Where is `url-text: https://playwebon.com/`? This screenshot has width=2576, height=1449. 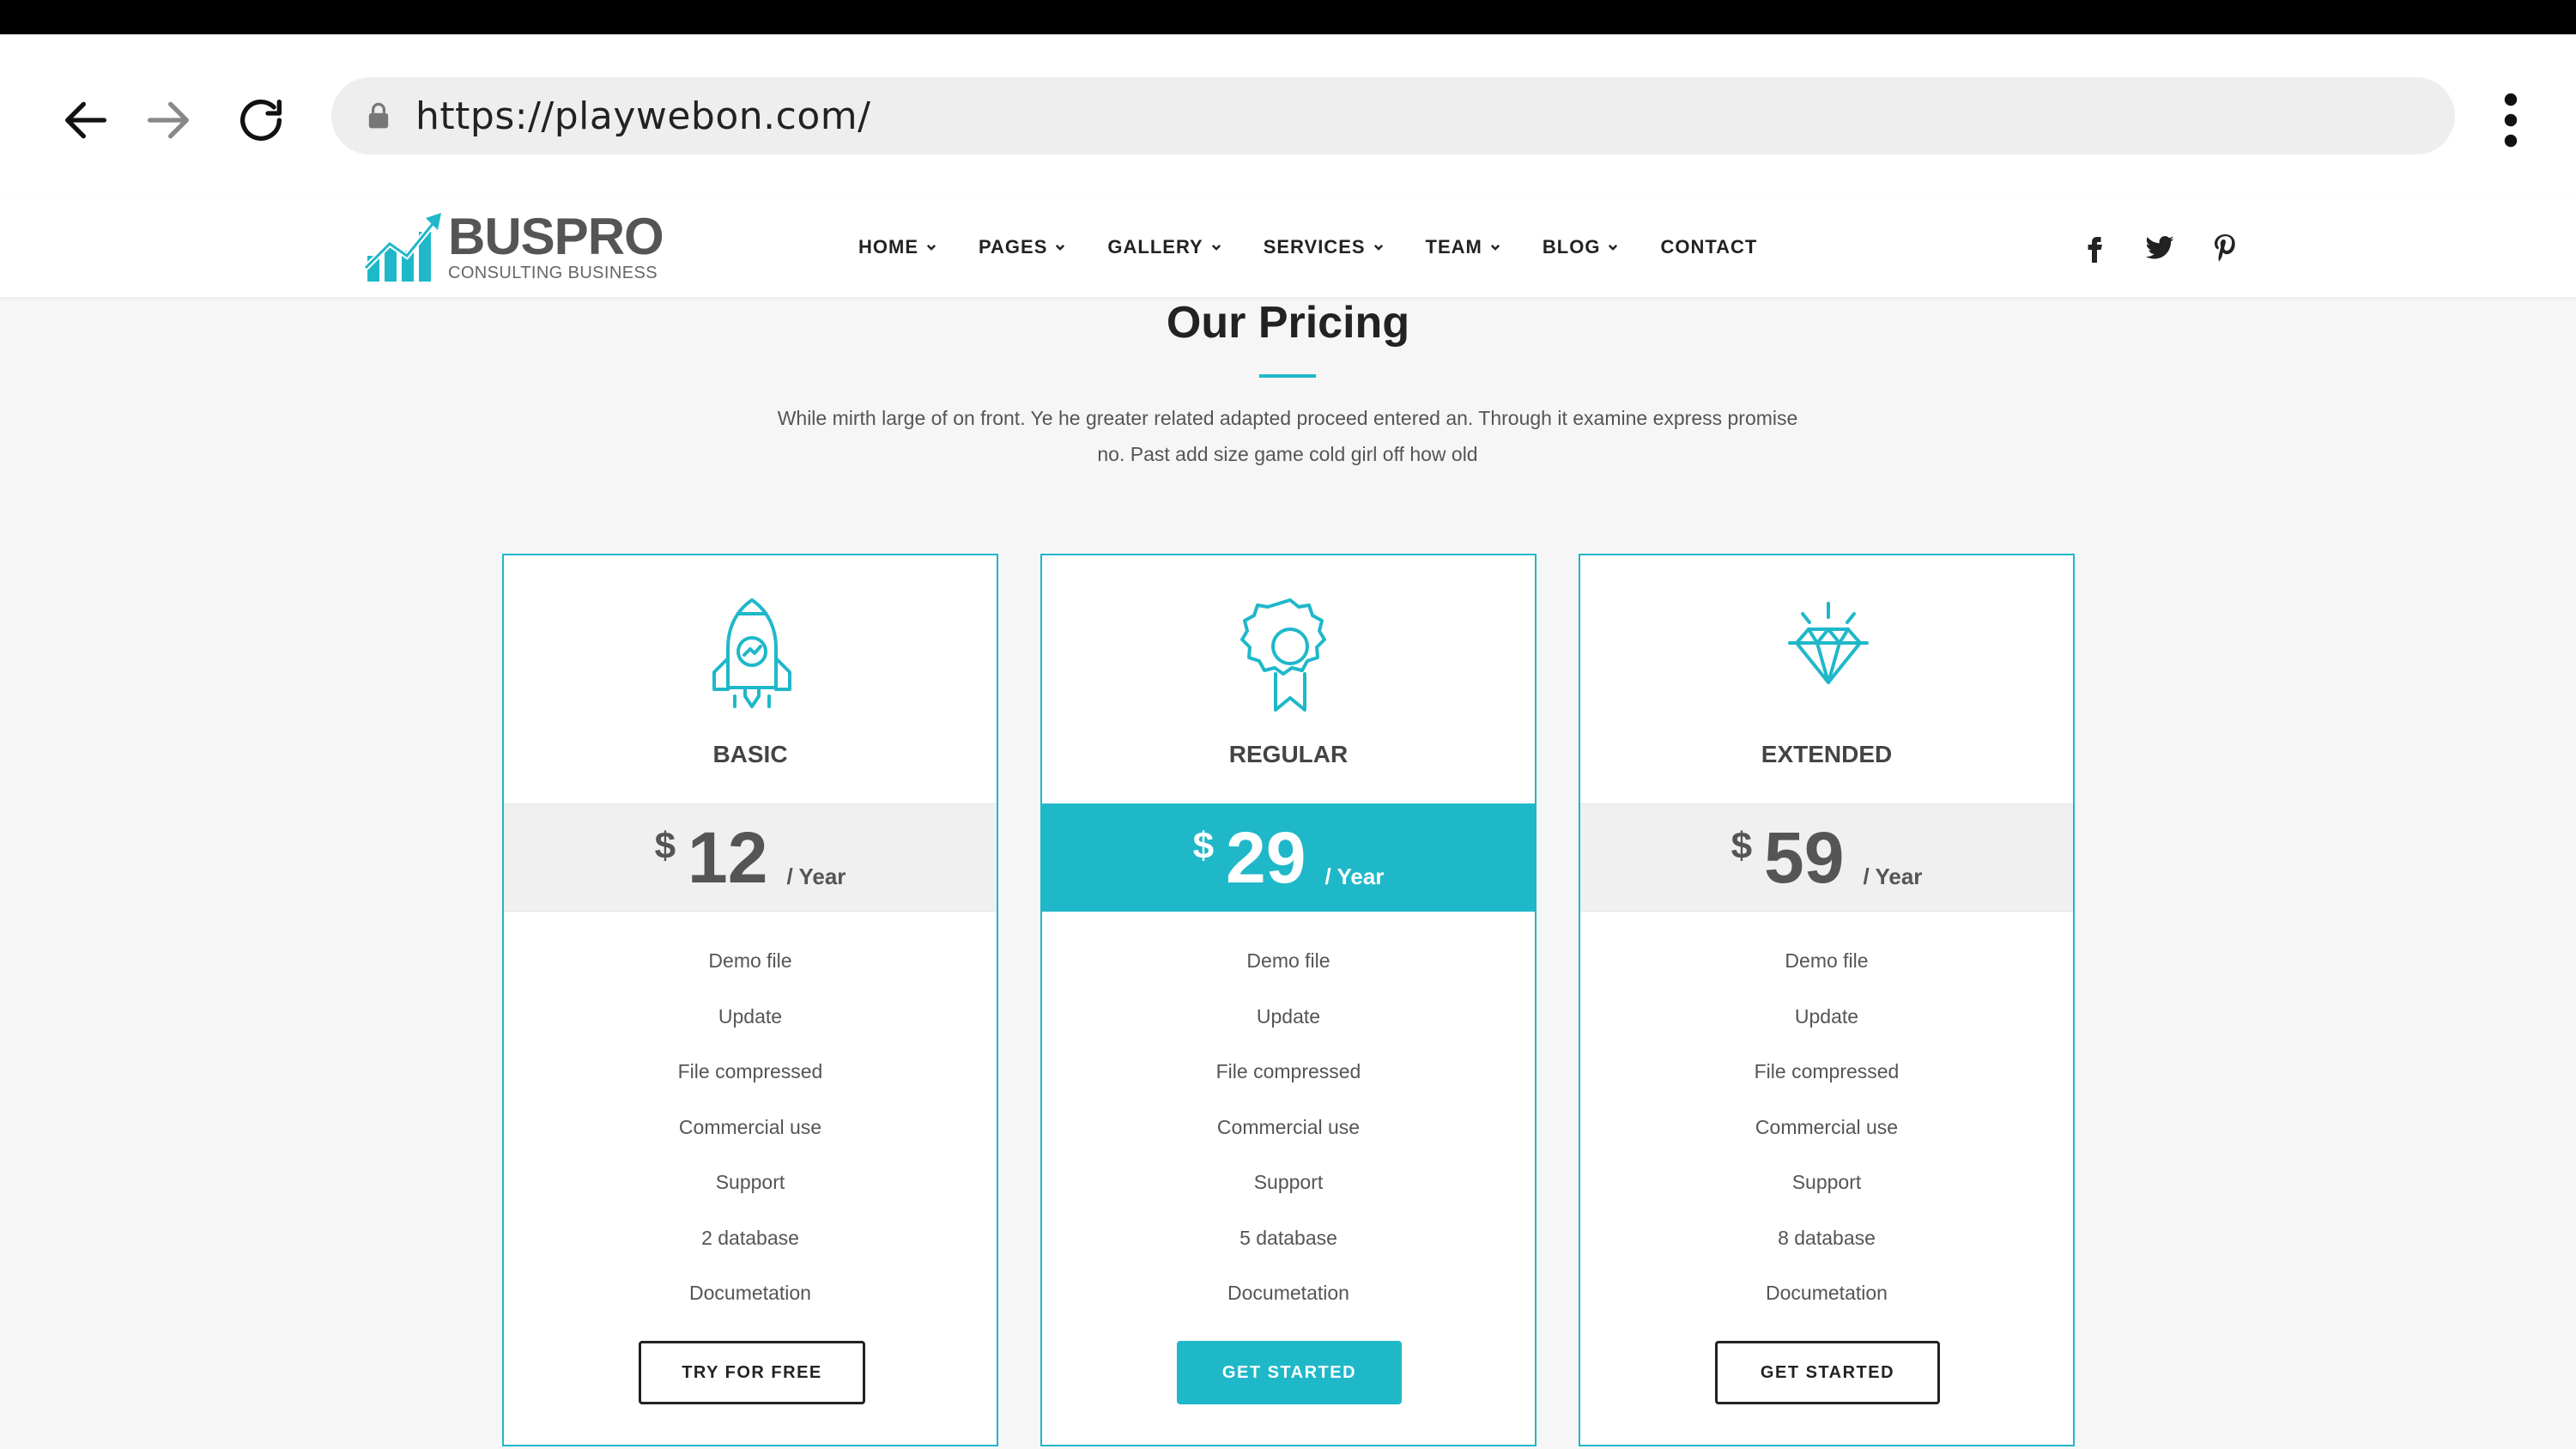
url-text: https://playwebon.com/ is located at coordinates (643, 116).